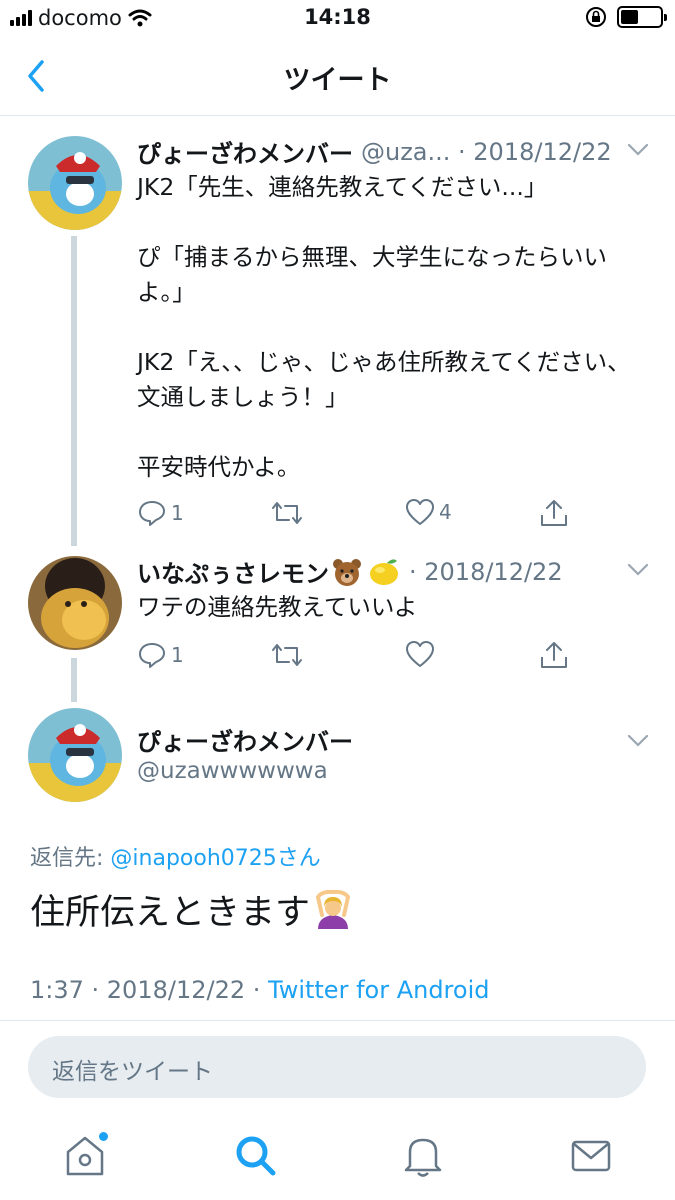 The image size is (675, 1200). Describe the element at coordinates (337, 1067) in the screenshot. I see `reply-input: 返信をツイート` at that location.